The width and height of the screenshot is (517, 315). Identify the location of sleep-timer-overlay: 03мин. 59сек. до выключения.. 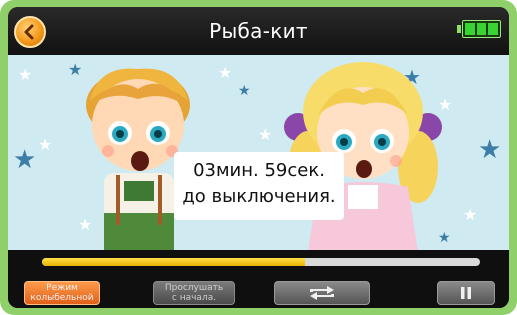
(259, 186).